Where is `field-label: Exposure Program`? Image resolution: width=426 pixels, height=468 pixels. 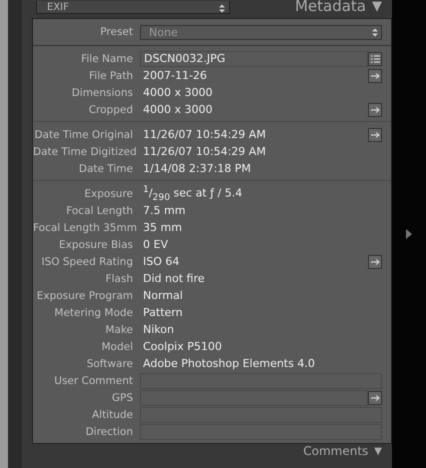
field-label: Exposure Program is located at coordinates (84, 296).